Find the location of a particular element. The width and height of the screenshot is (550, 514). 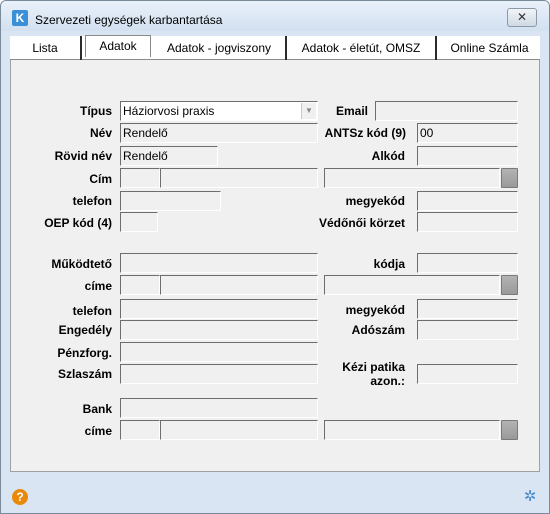

operator-county-code-label: megyekód is located at coordinates (375, 310).